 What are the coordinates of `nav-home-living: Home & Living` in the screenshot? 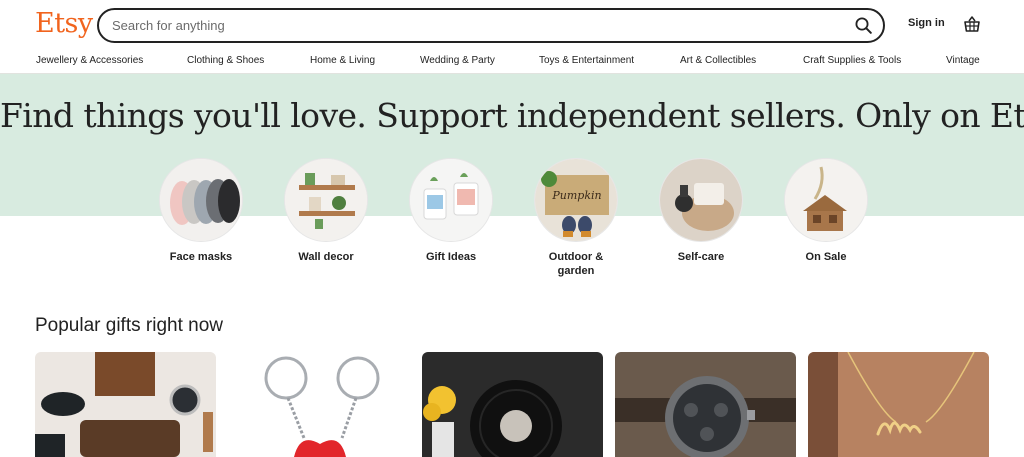 It's located at (342, 60).